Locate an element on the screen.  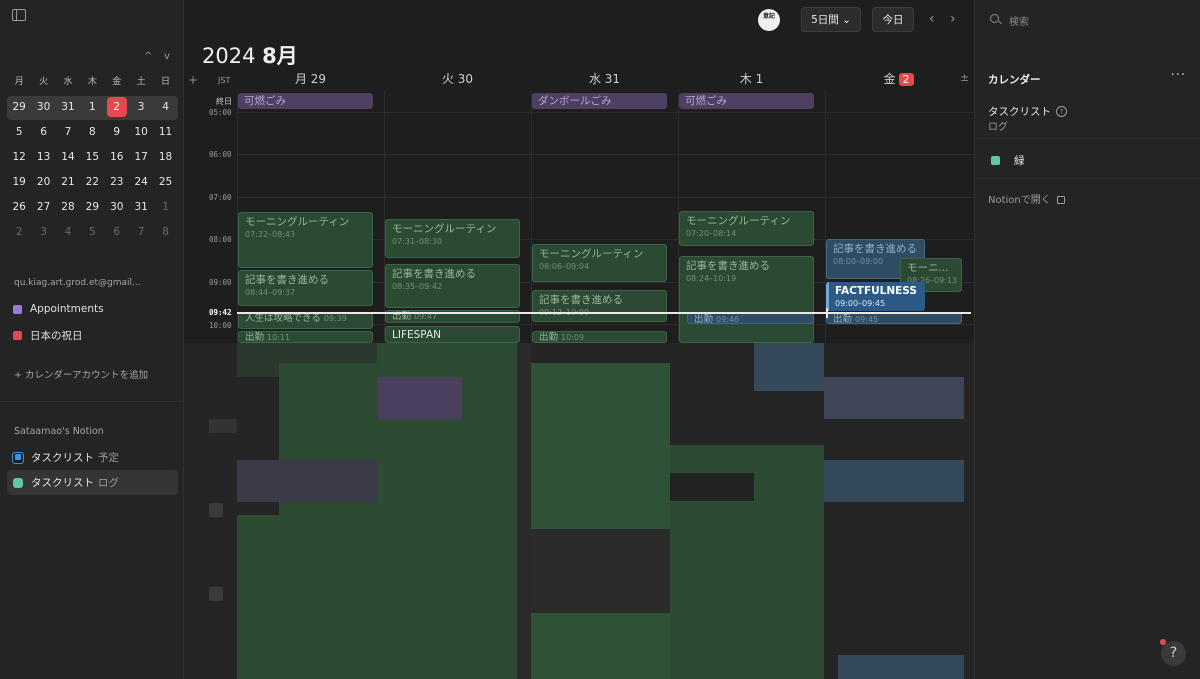
mini-cal-day: 22 is located at coordinates (92, 182).